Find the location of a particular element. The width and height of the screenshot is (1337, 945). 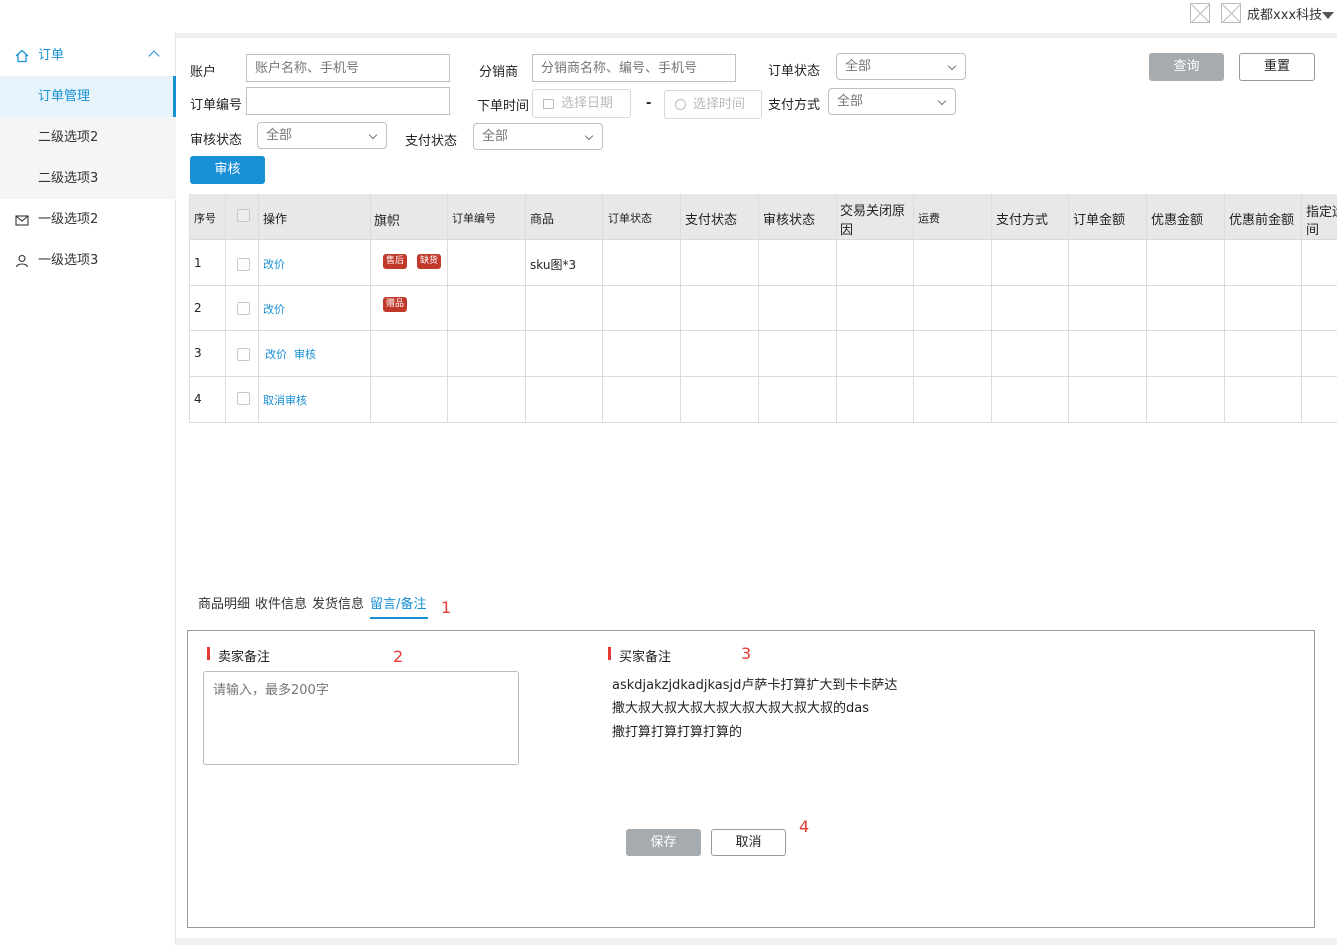

section-marker is located at coordinates (609, 653).